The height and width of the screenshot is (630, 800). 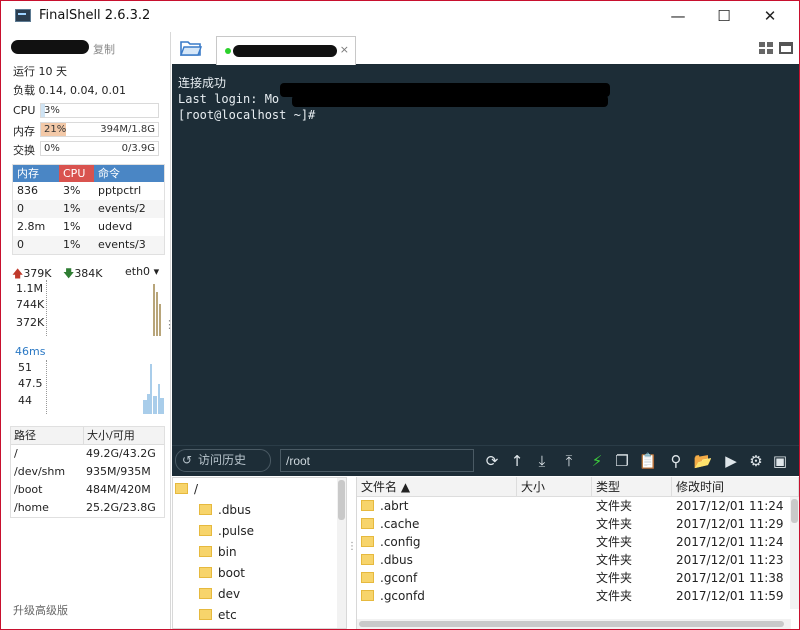 I want to click on copy-icon: ❐, so click(x=622, y=461).